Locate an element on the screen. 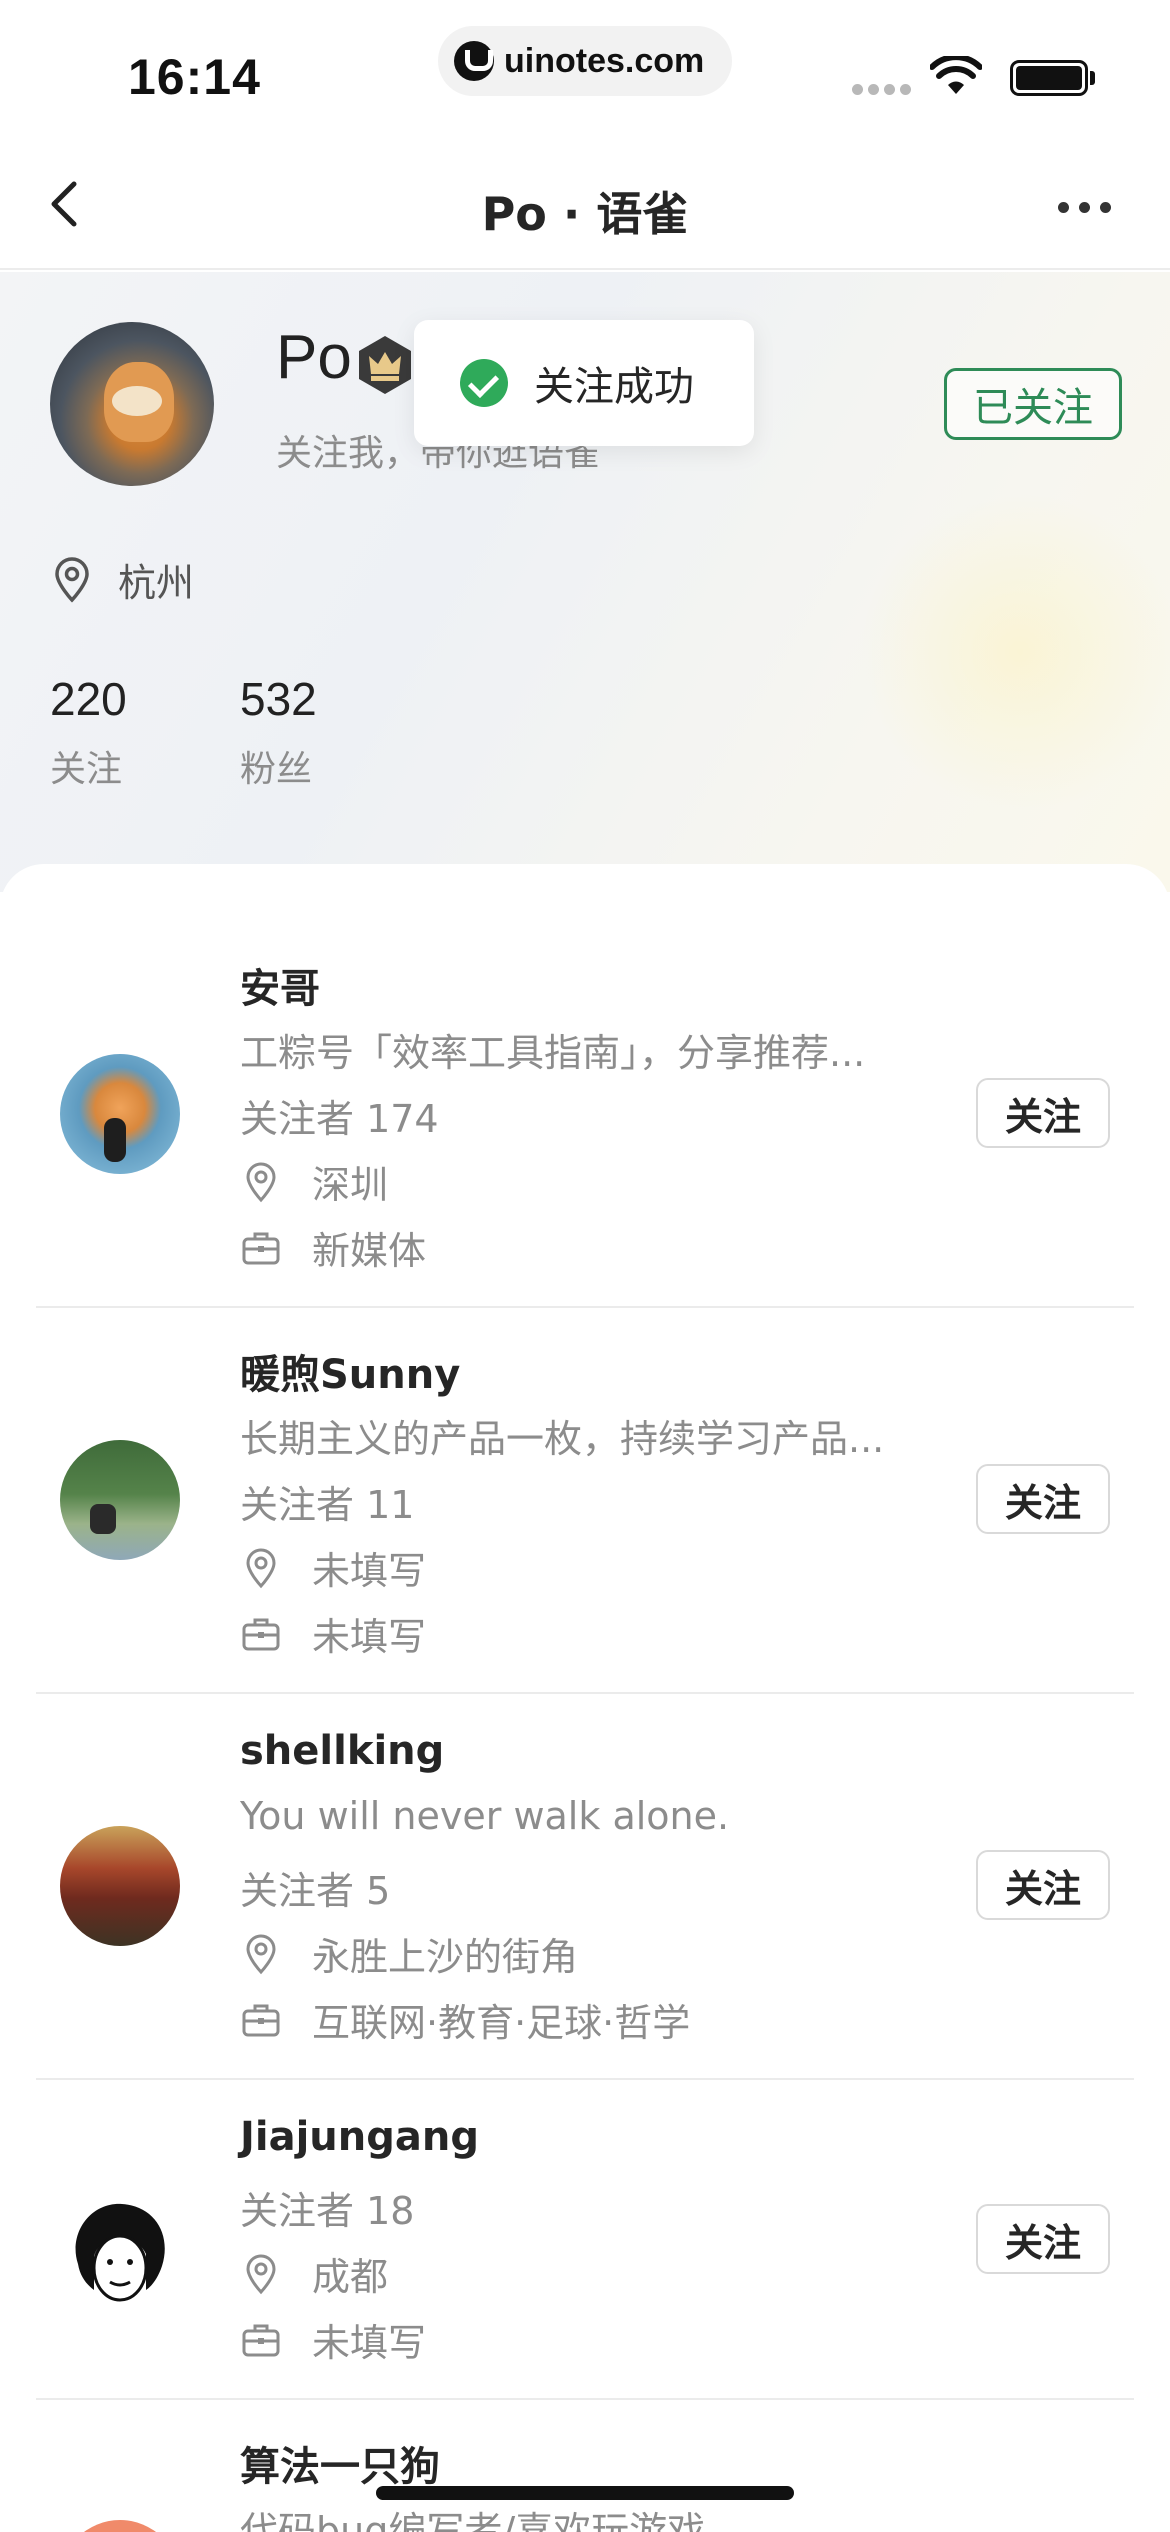  industry-text: 新媒体 is located at coordinates (369, 1251).